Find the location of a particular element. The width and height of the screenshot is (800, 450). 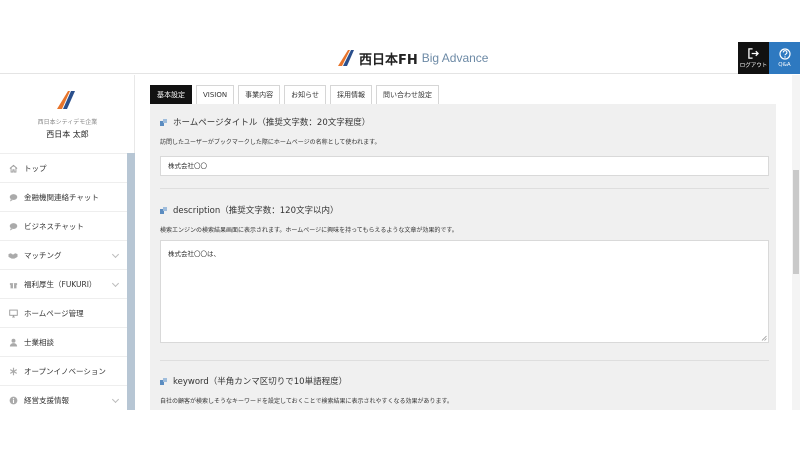

sidebar-item-label: トップ is located at coordinates (35, 168).